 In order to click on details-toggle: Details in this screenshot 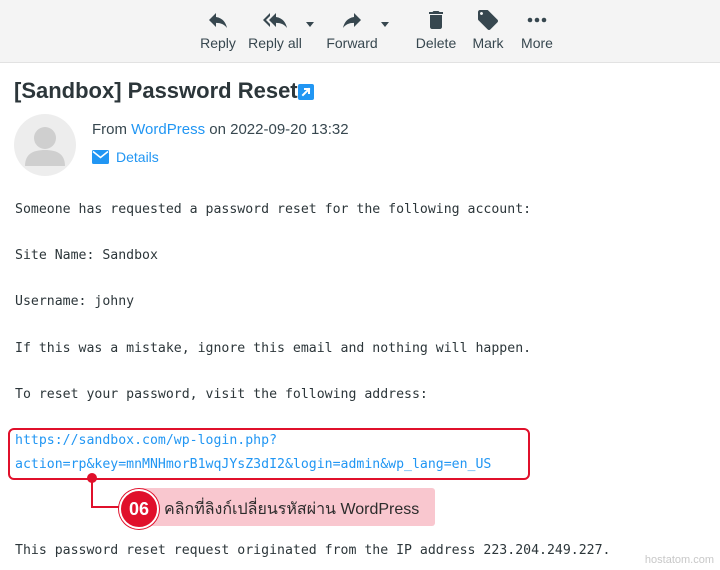, I will do `click(125, 157)`.